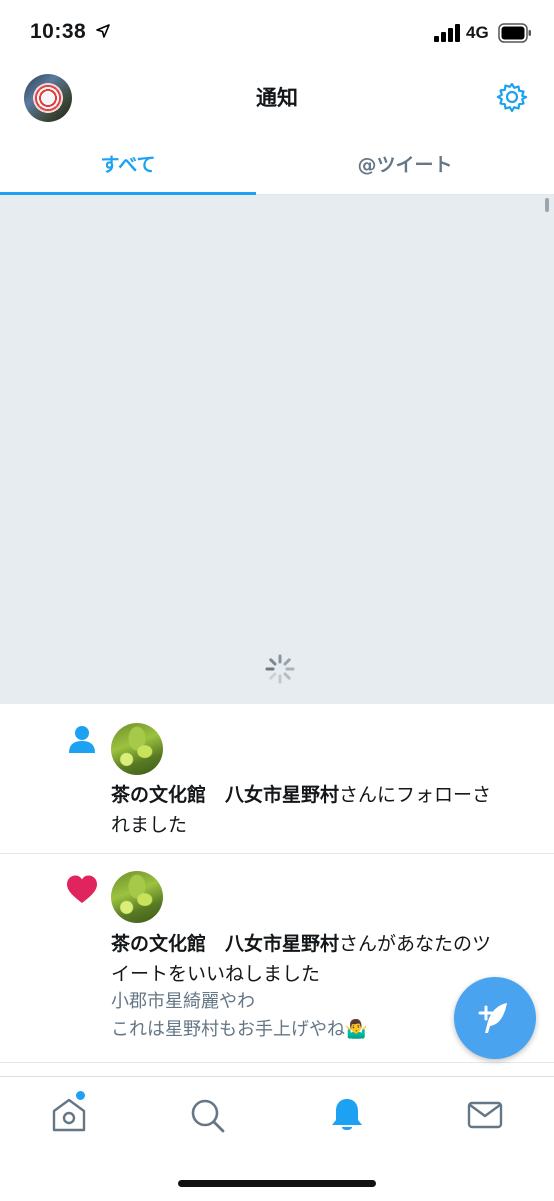 Image resolution: width=554 pixels, height=1201 pixels. What do you see at coordinates (301, 959) in the screenshot?
I see `notification-text: 茶の文化館 八女市星野村さんがあなたのツ イートをいいねしました` at bounding box center [301, 959].